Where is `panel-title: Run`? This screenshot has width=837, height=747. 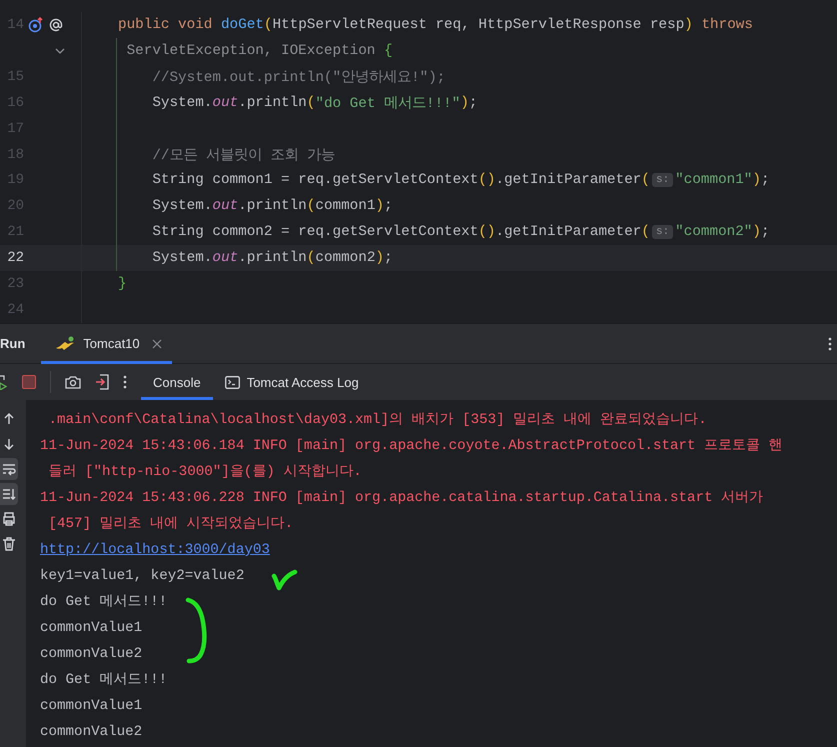
panel-title: Run is located at coordinates (13, 343).